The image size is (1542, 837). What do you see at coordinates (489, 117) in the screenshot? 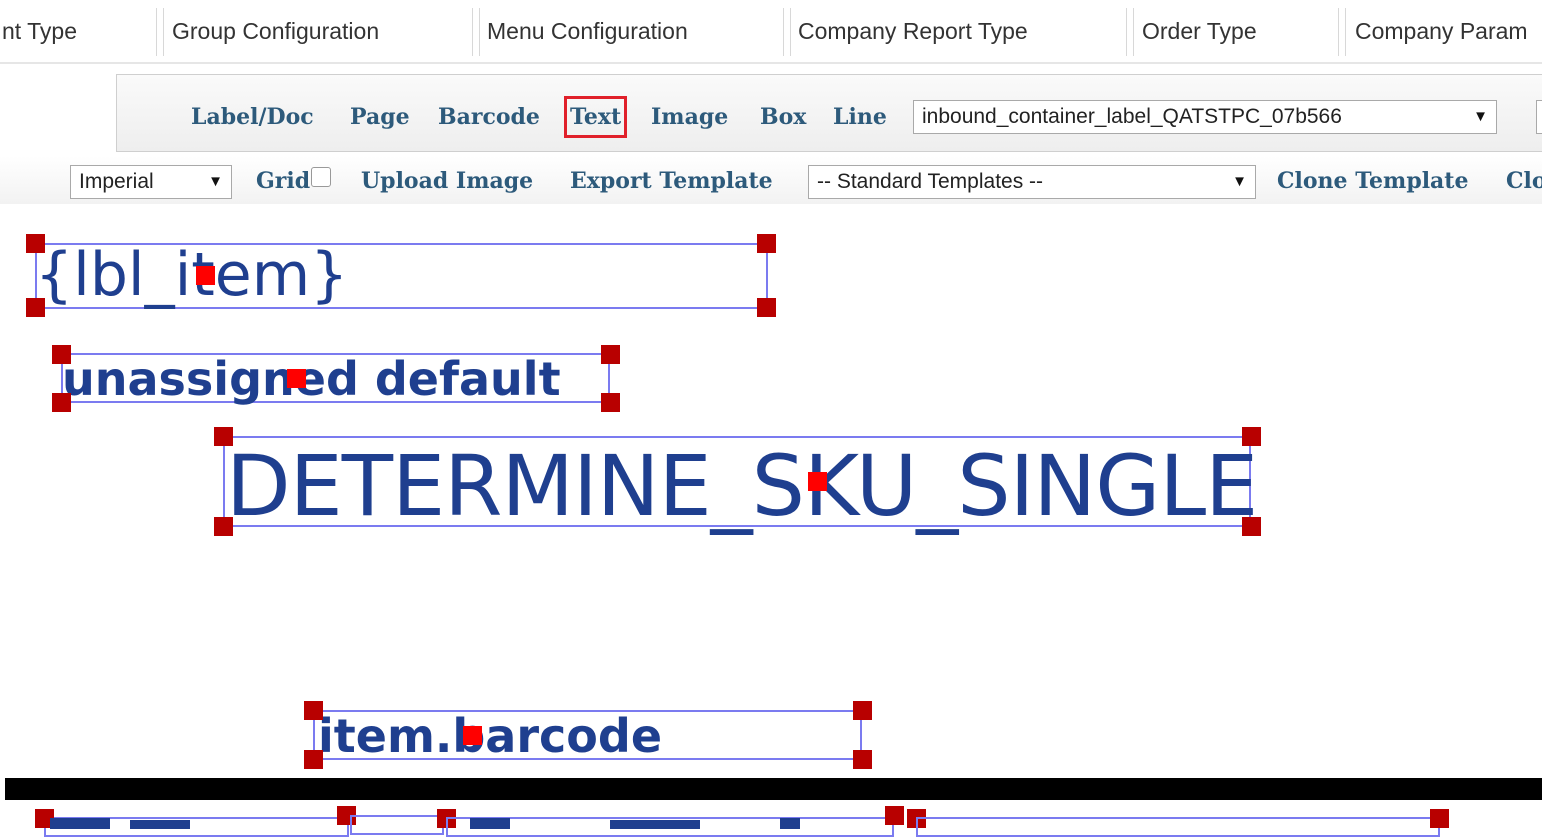
I see `tool-barcode: Barcode` at bounding box center [489, 117].